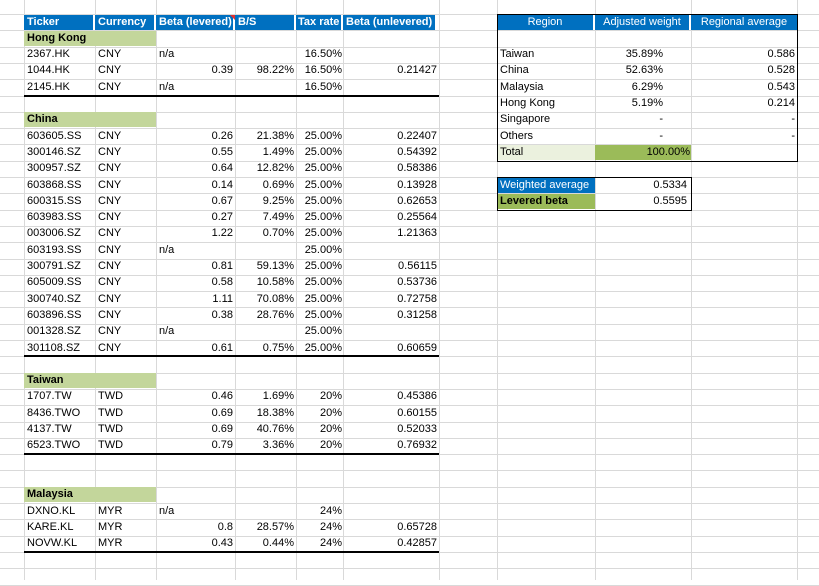 This screenshot has height=586, width=819. I want to click on region-average: 0.214, so click(744, 103).